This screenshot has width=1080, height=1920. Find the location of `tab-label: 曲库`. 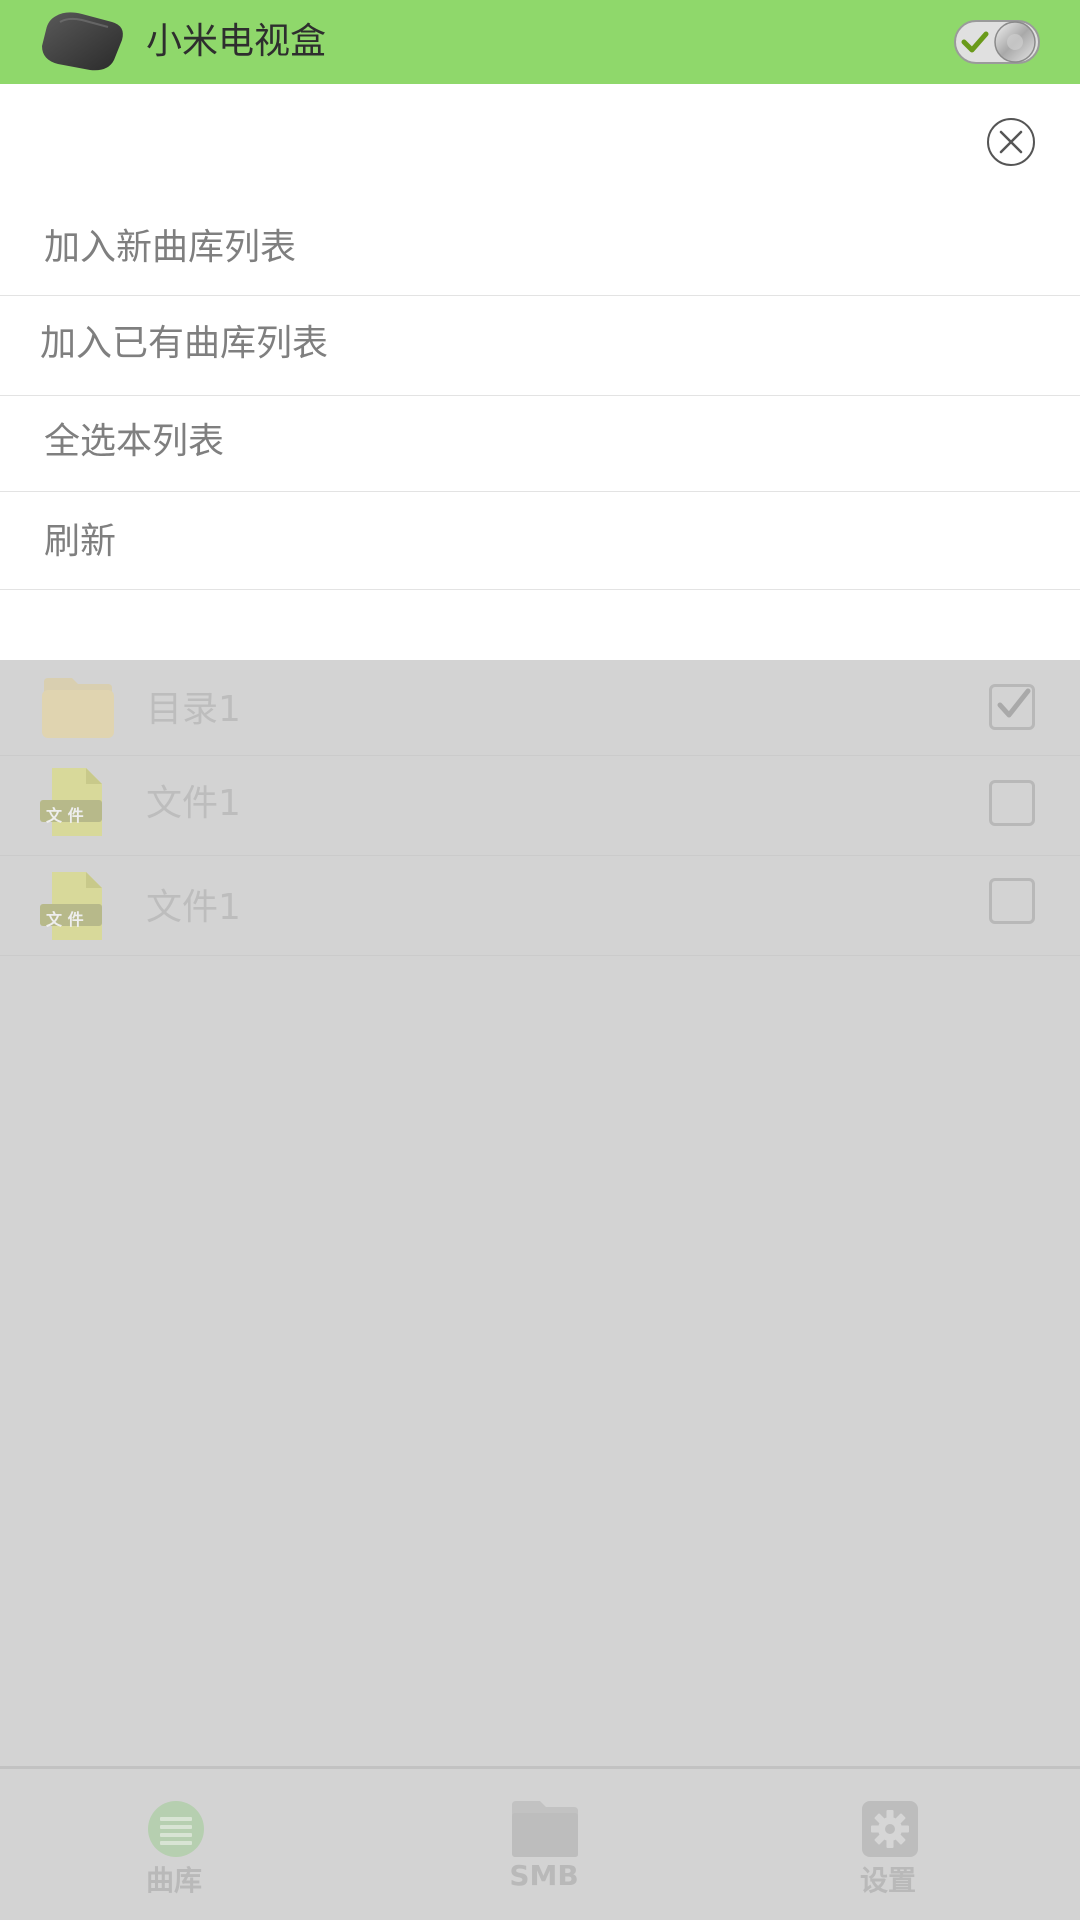

tab-label: 曲库 is located at coordinates (173, 1880).